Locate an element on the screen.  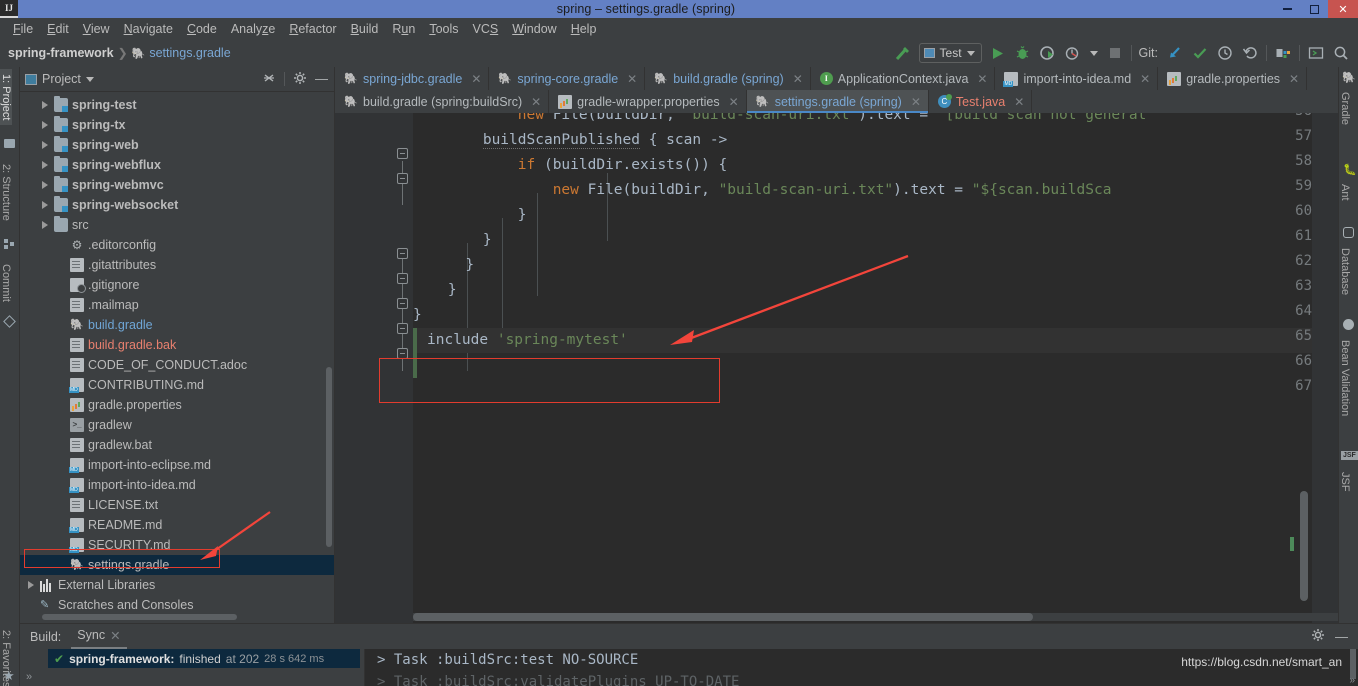
profiler-button is located at coordinates (1073, 53).